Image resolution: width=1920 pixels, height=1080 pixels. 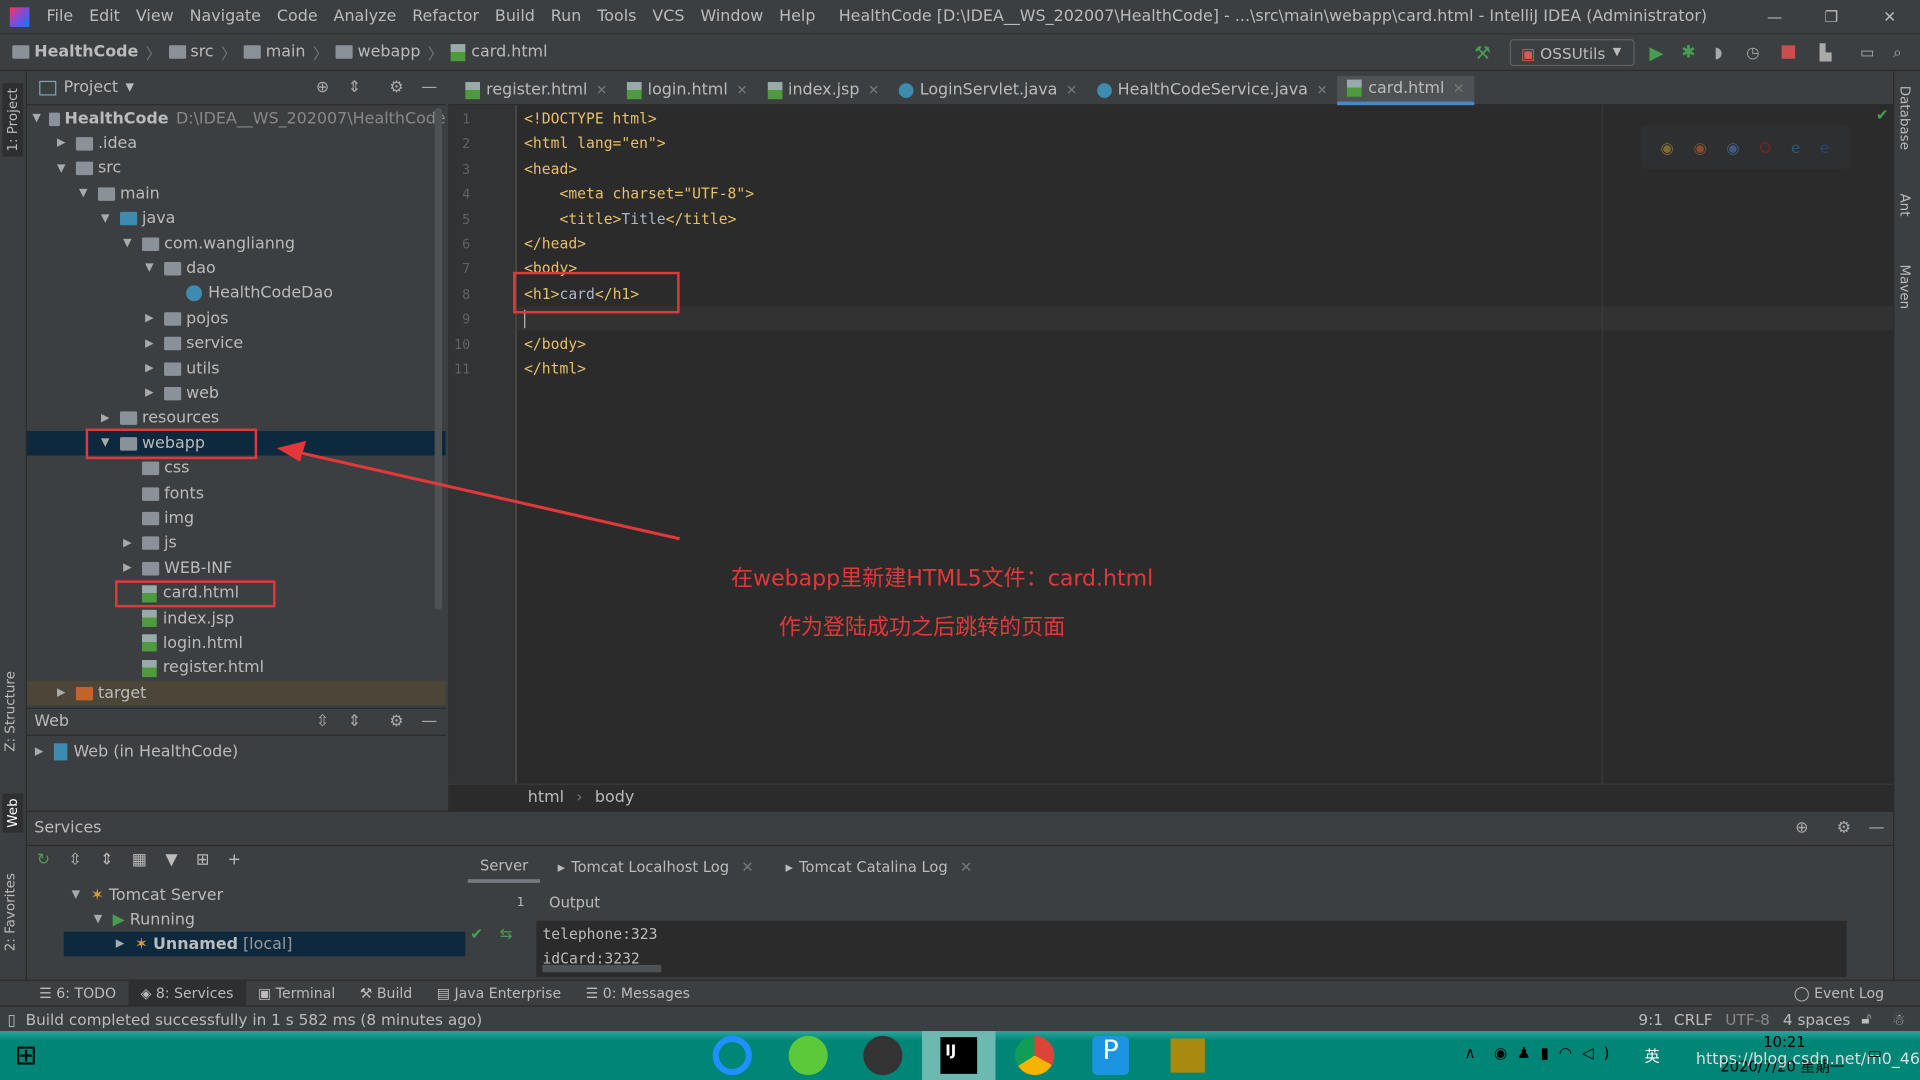 What do you see at coordinates (498, 993) in the screenshot?
I see `tool-java-enterprise: ▤ Java Enterprise` at bounding box center [498, 993].